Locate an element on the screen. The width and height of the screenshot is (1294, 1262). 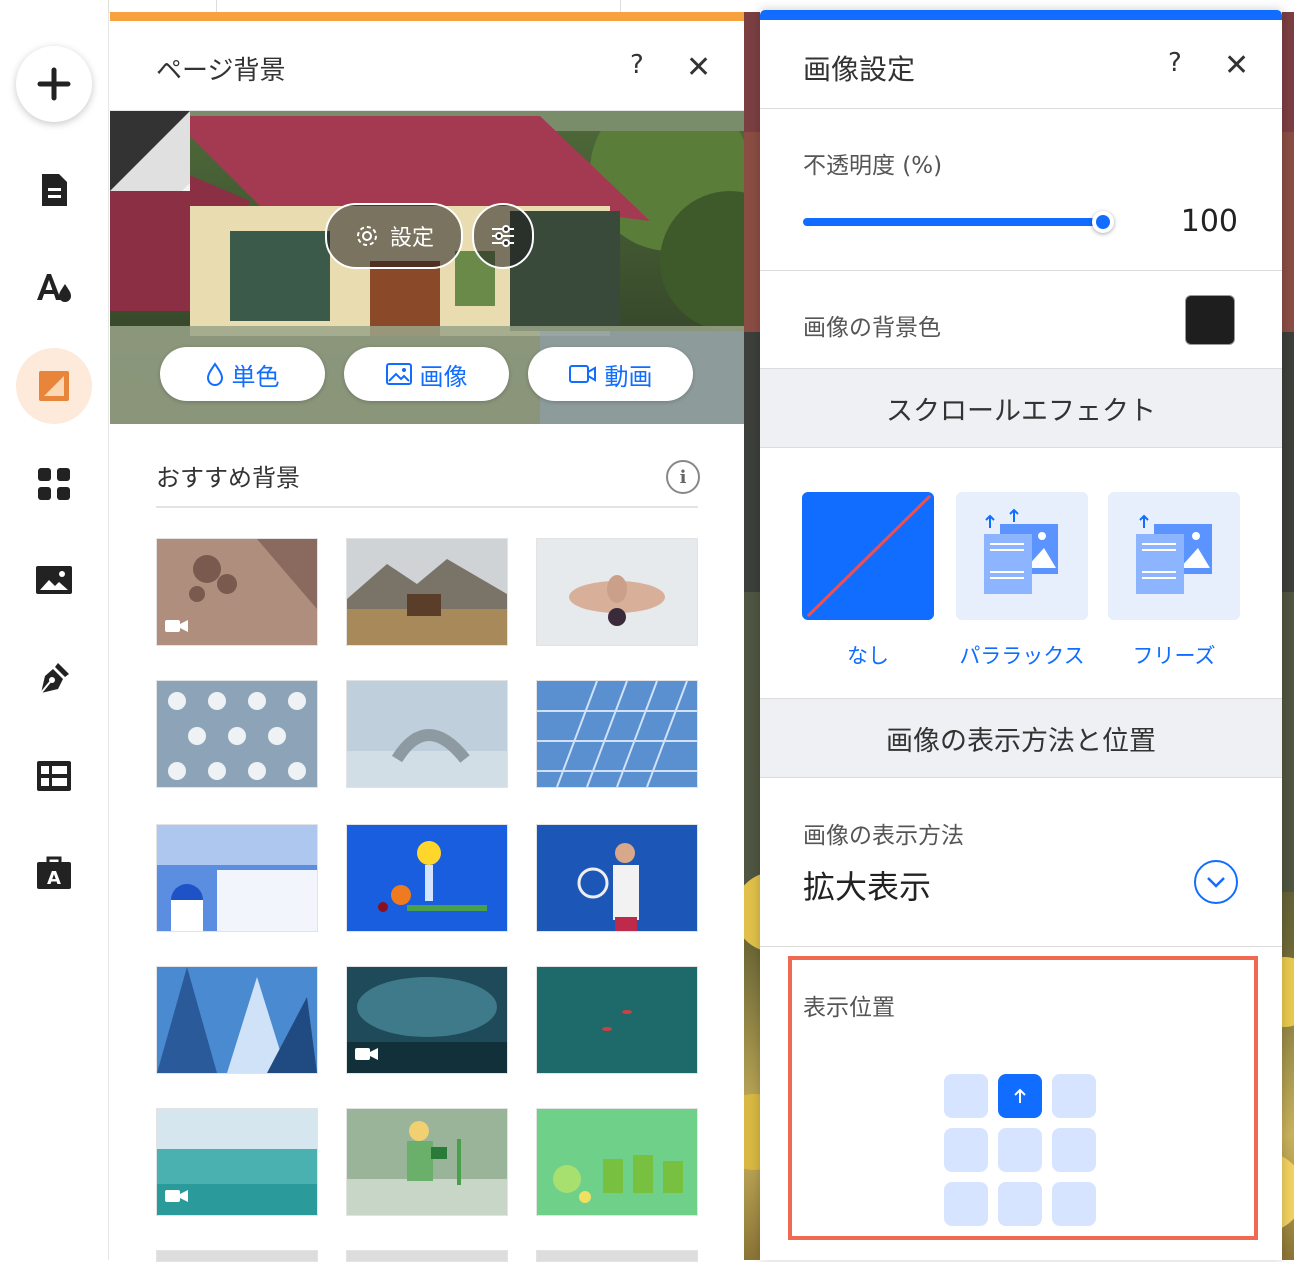
effect-parallax-label: パララックス is located at coordinates (1022, 655).